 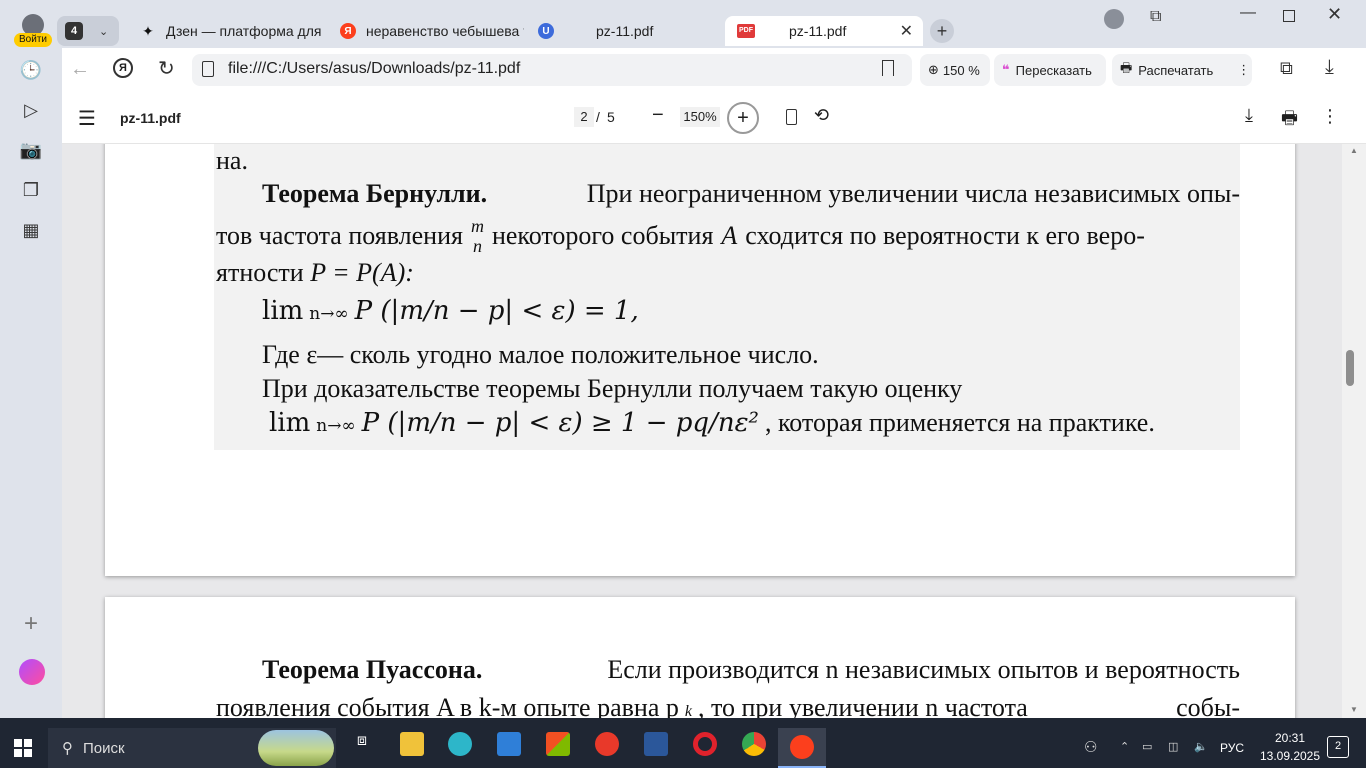 What do you see at coordinates (1050, 70) in the screenshot?
I see `retell-button: ❝ Пересказать` at bounding box center [1050, 70].